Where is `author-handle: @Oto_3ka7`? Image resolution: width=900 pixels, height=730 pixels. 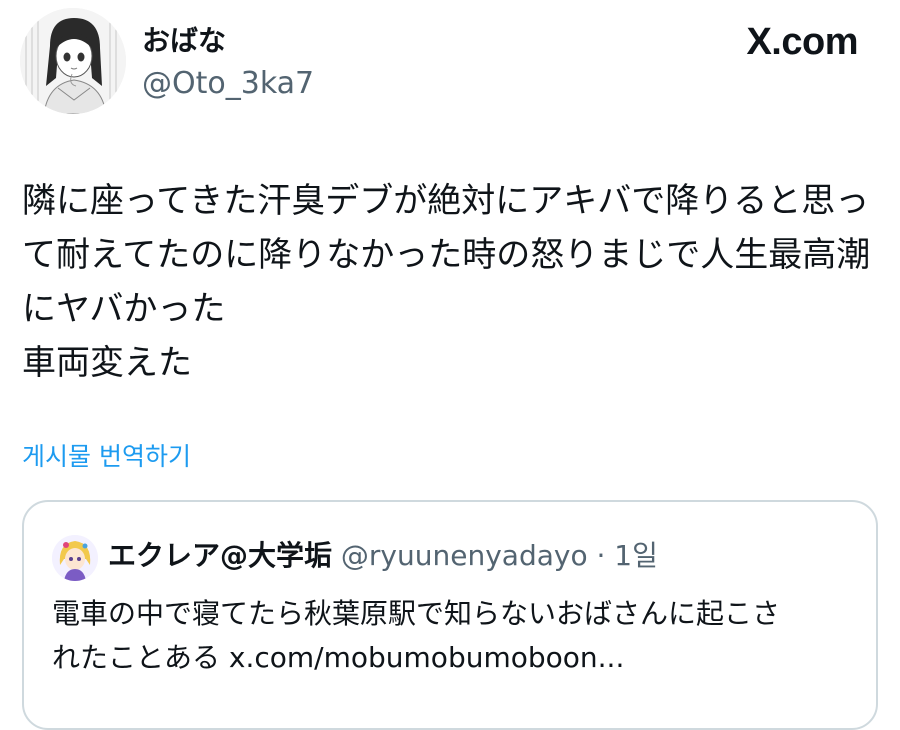
author-handle: @Oto_3ka7 is located at coordinates (228, 84).